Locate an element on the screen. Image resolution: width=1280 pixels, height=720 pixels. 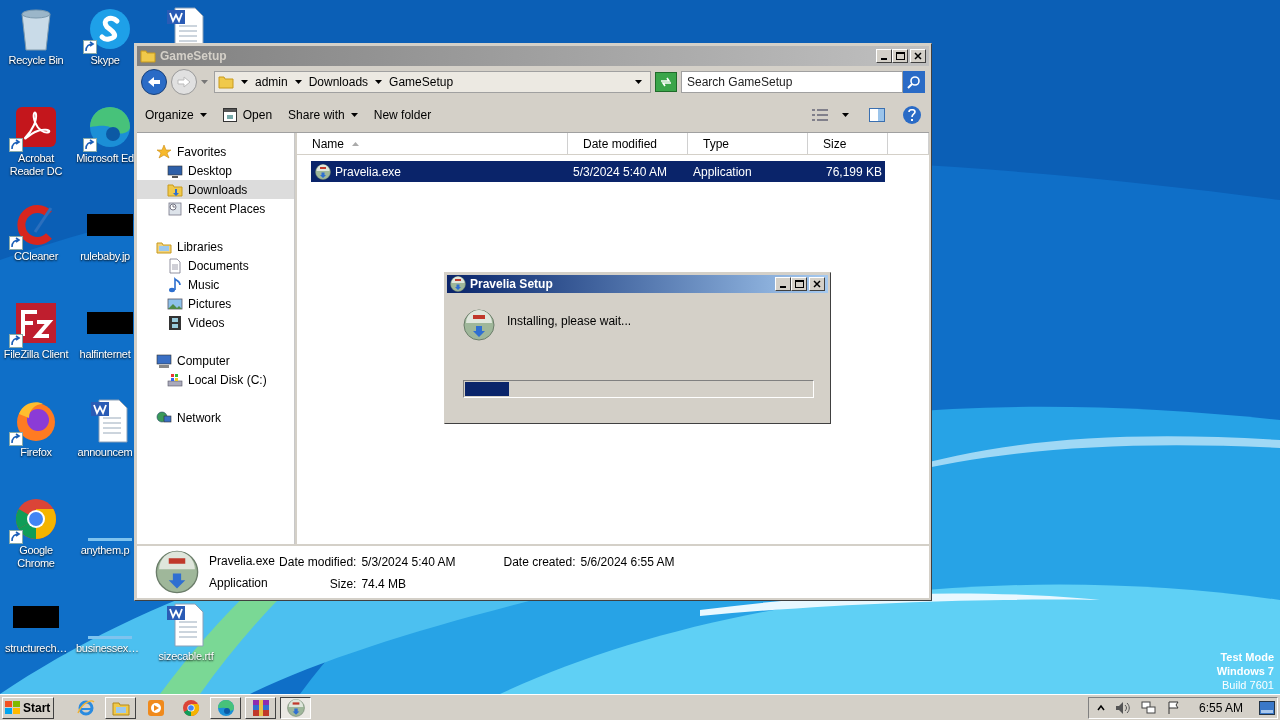
computer-icon is located at coordinates (164, 360).